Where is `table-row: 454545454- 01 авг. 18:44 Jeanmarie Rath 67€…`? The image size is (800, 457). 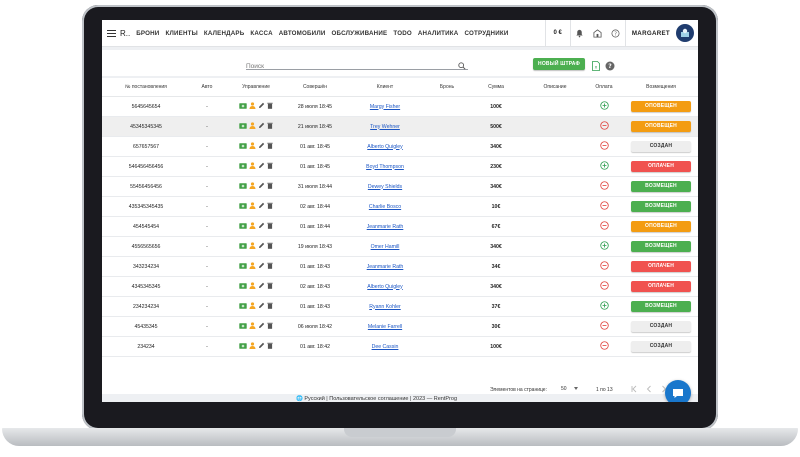 table-row: 454545454- 01 авг. 18:44 Jeanmarie Rath 67€… is located at coordinates (400, 226).